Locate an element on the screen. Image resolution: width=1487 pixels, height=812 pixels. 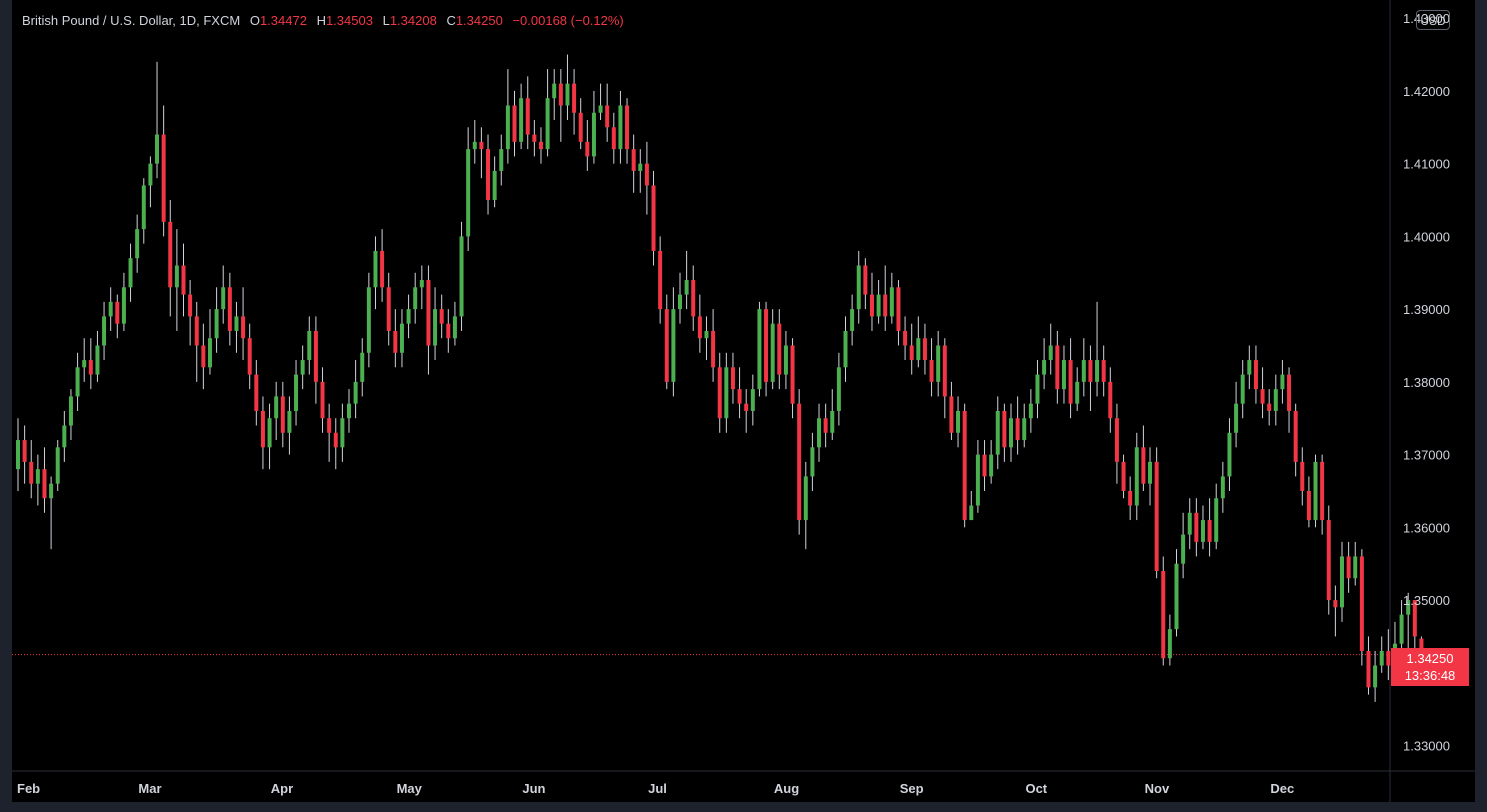
high-value: 1.34503 is located at coordinates (349, 20).